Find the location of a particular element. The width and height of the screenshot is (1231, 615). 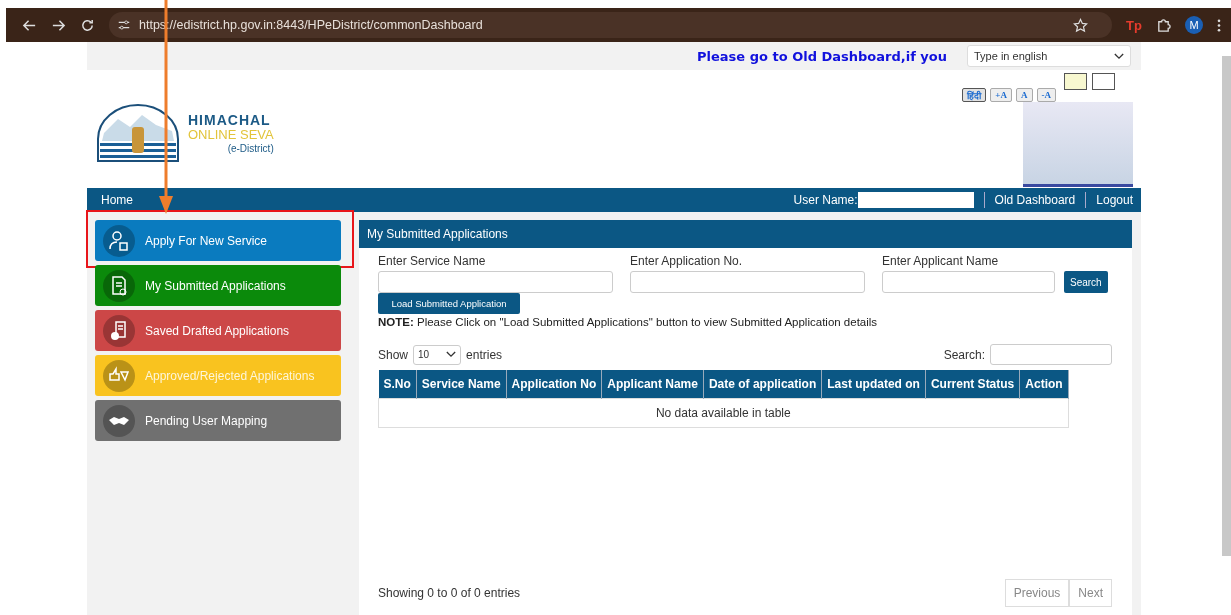

field-label: Enter Service Name is located at coordinates (432, 261).